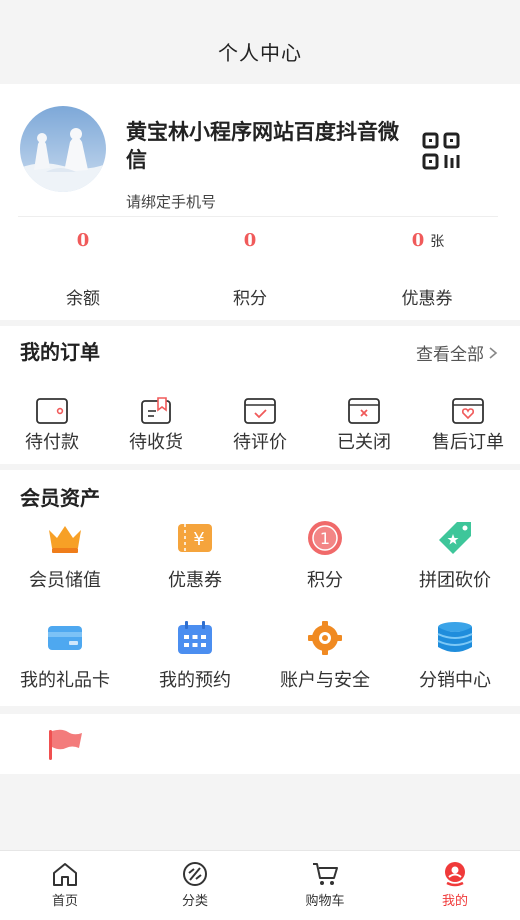 The image size is (520, 920). I want to click on avatar, so click(63, 149).